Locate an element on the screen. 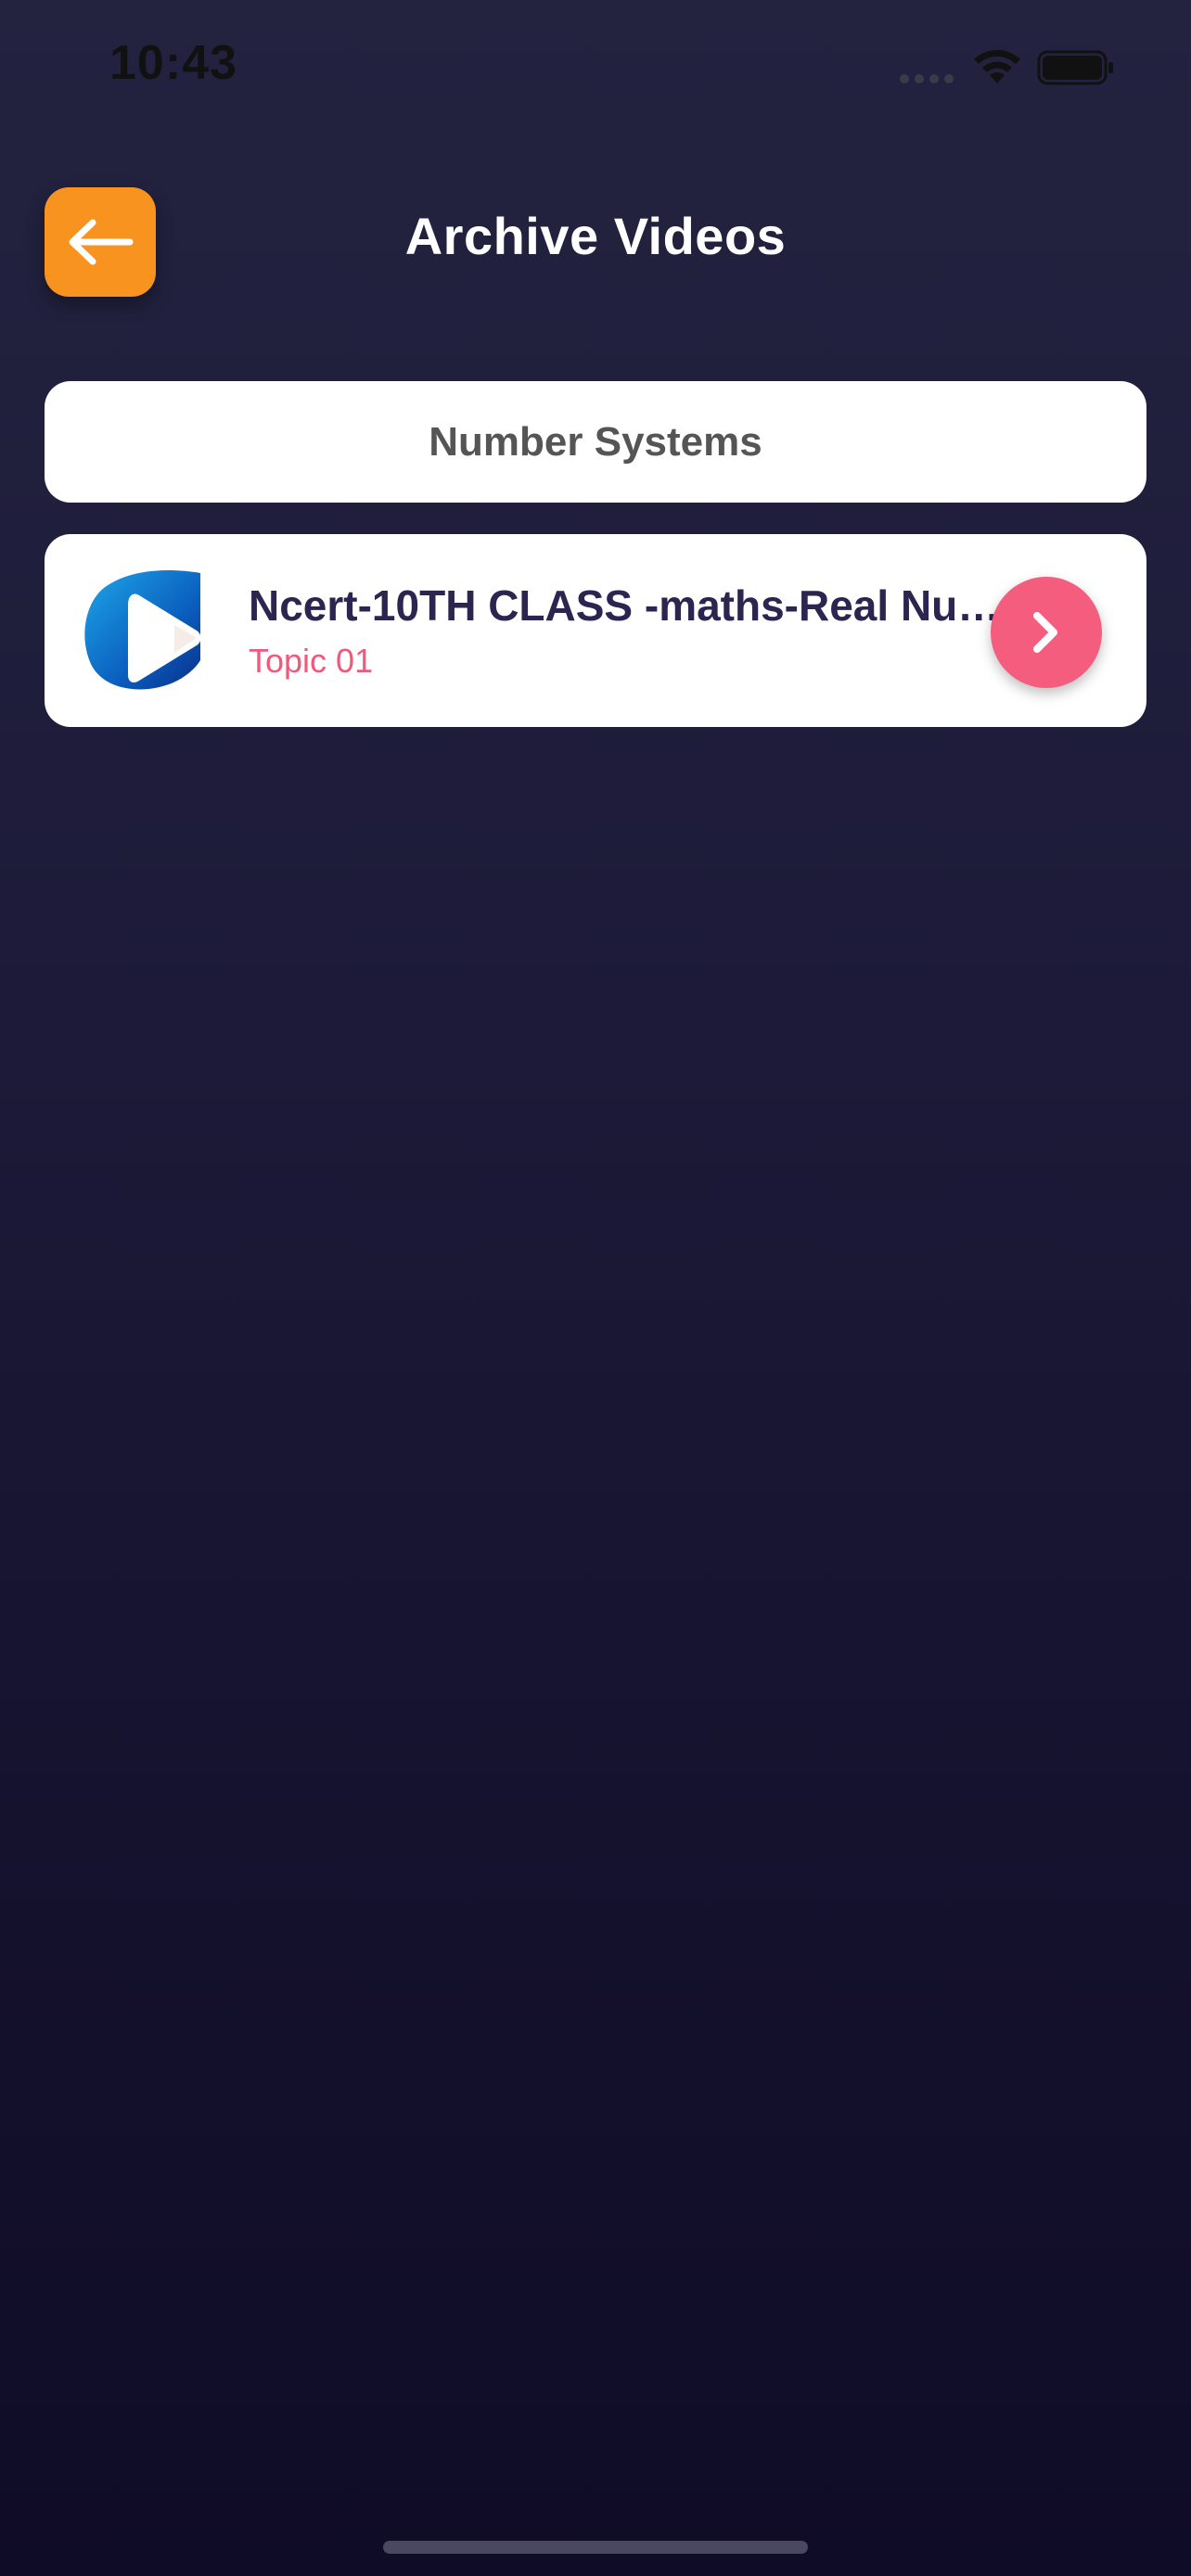  subject-label: Number Systems is located at coordinates (595, 442).